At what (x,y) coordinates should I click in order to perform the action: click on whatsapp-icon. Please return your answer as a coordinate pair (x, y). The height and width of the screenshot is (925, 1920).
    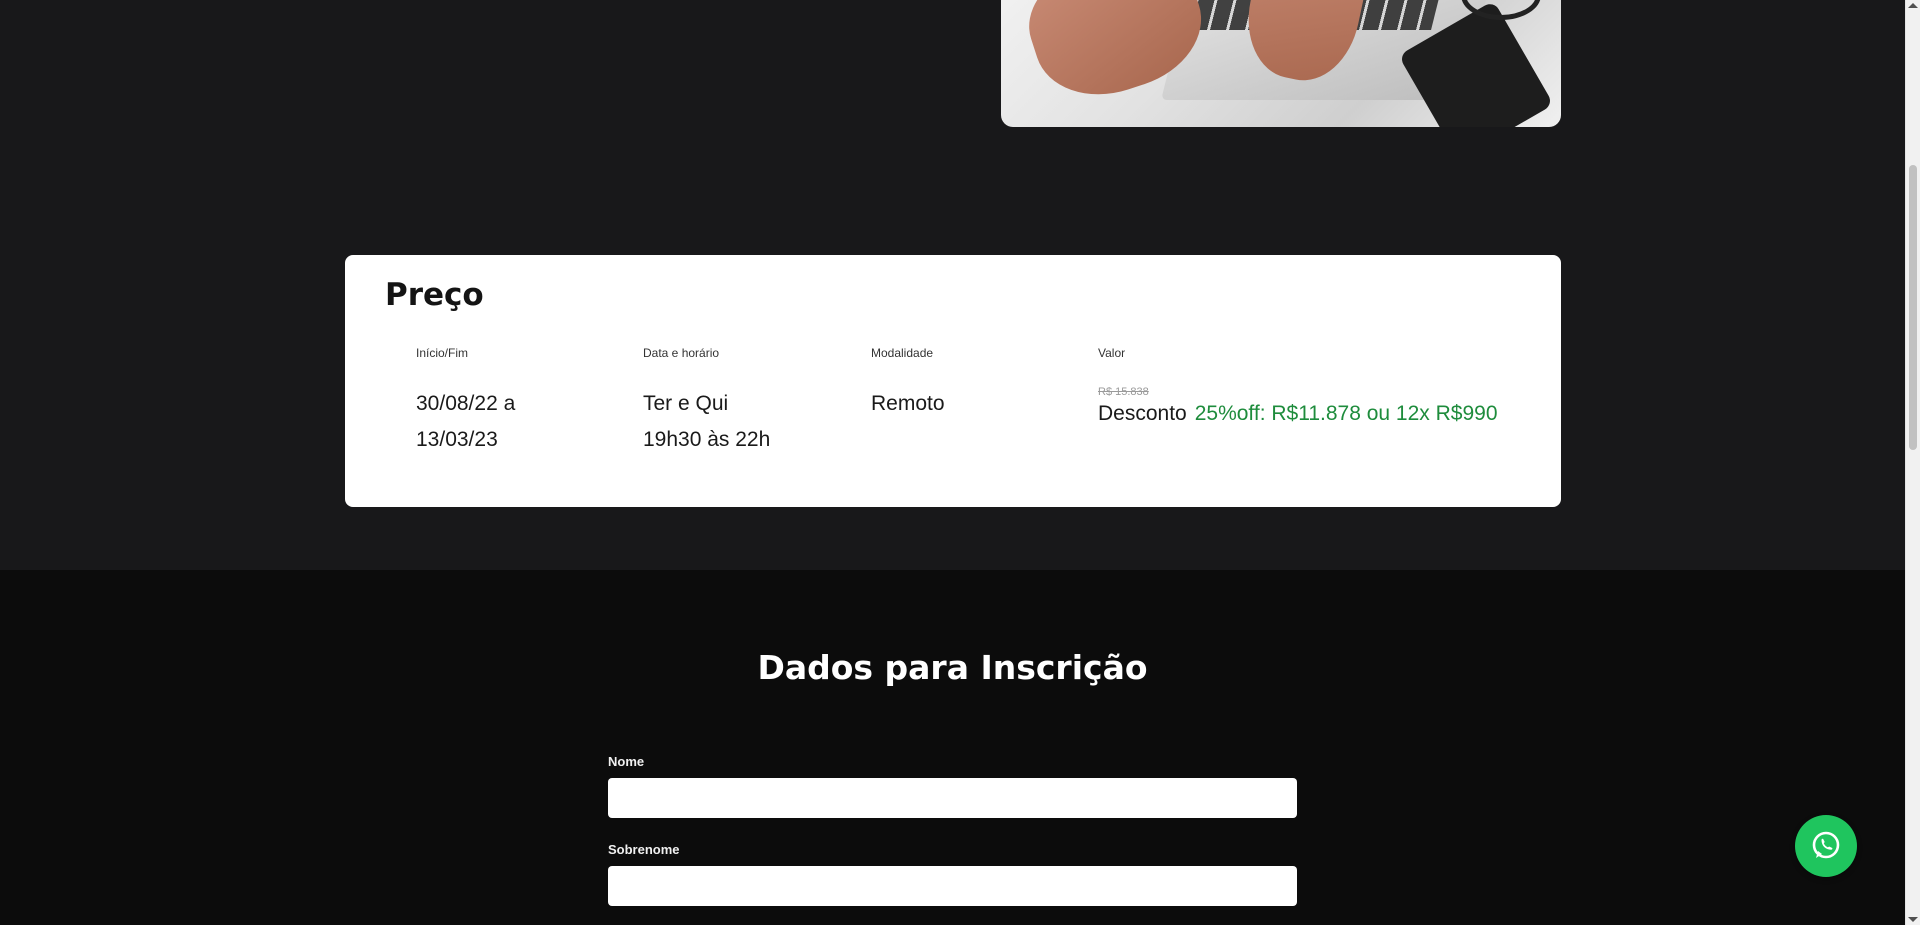
    Looking at the image, I should click on (1826, 845).